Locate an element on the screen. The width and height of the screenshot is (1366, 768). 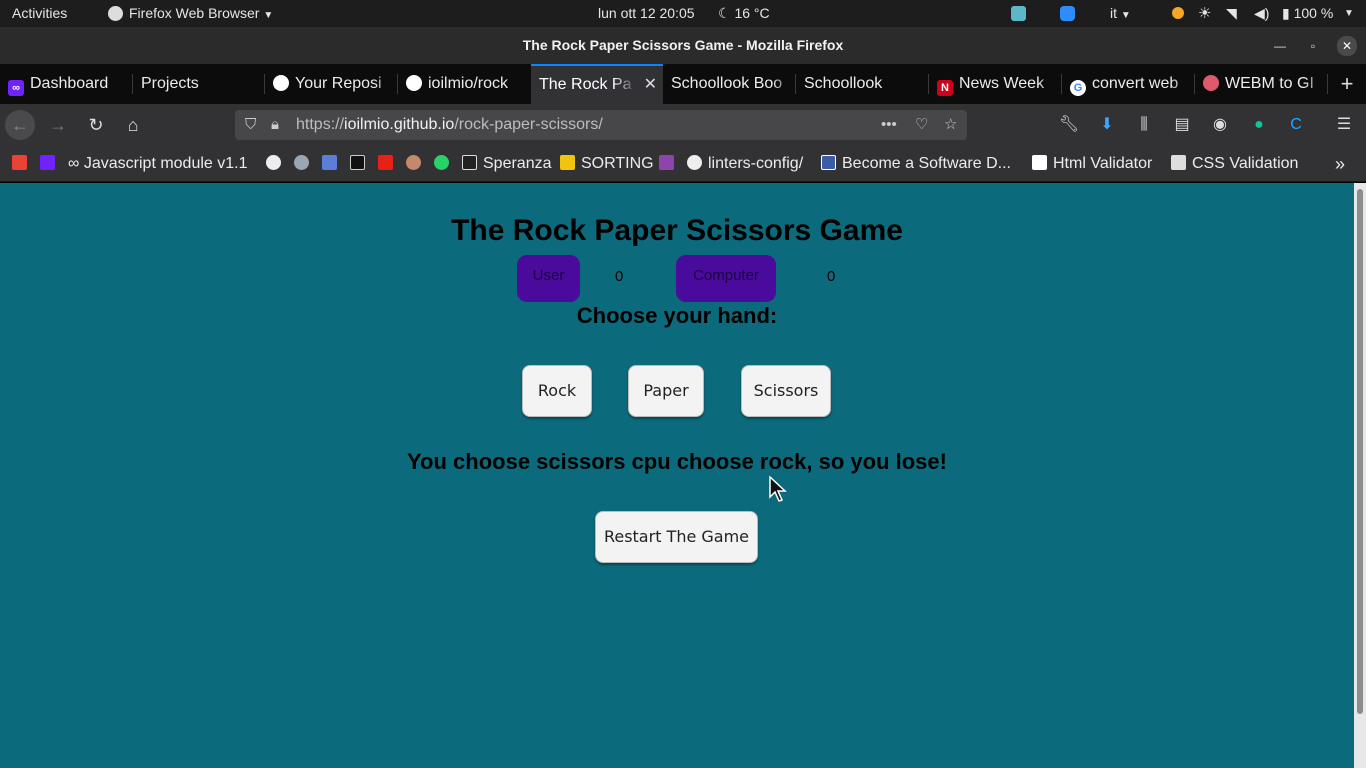
activities-button: Activities is located at coordinates (39, 13).